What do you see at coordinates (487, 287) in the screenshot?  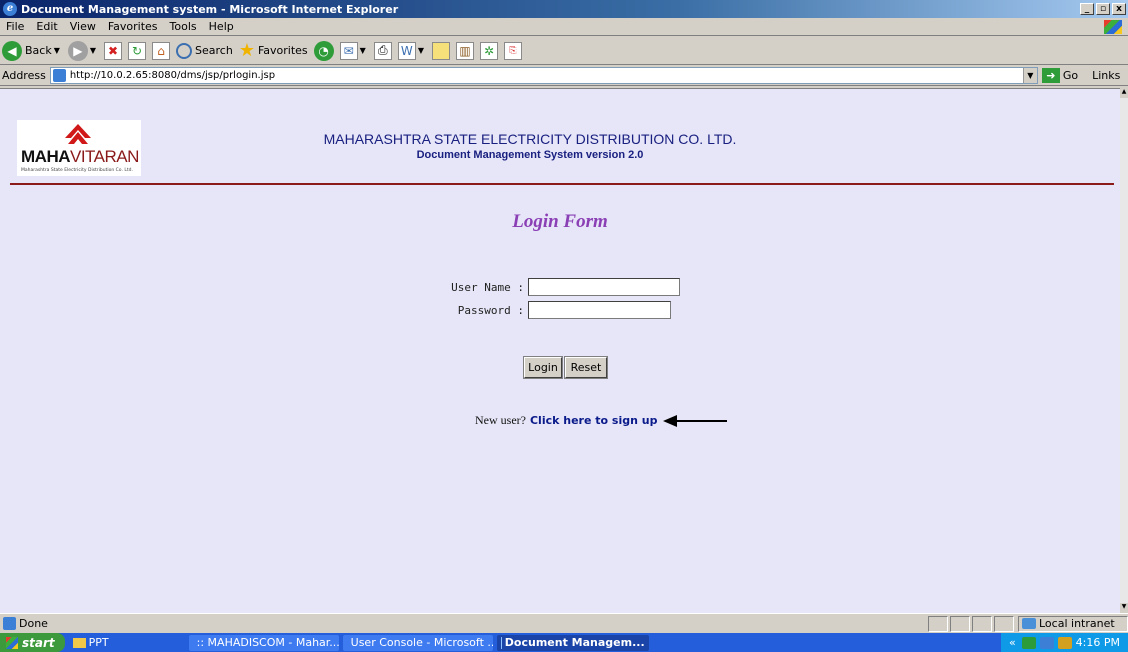 I see `username-label: User Name :` at bounding box center [487, 287].